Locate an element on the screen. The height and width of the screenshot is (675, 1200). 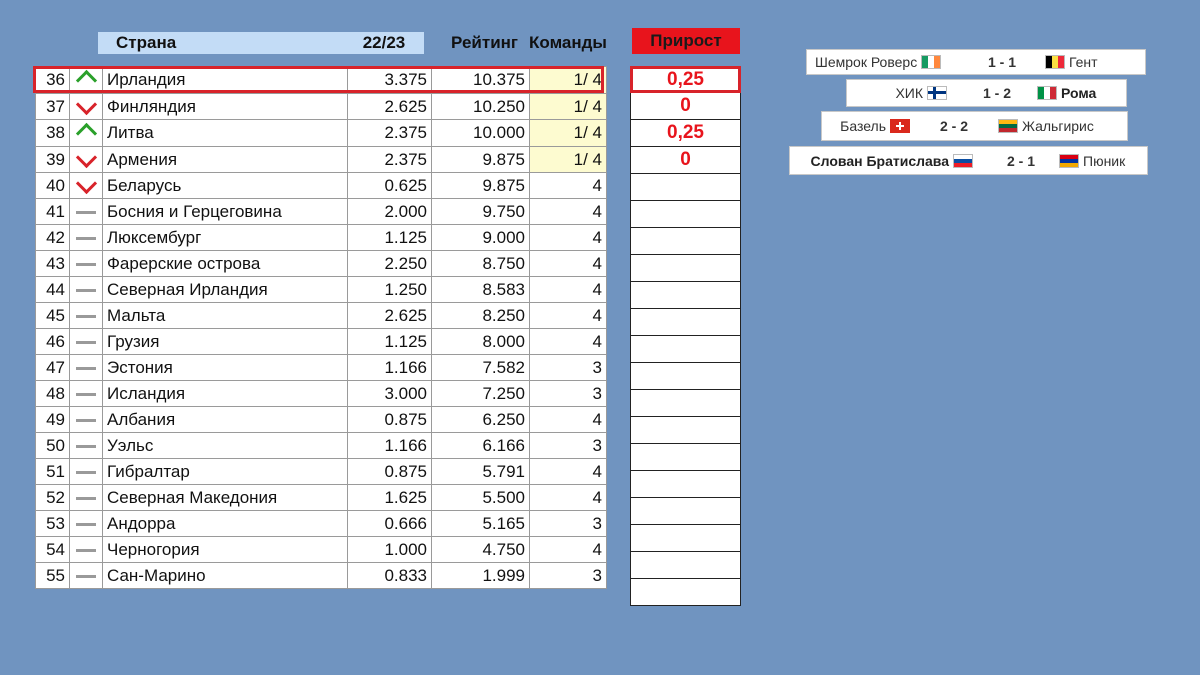
season-points: 2.625 is located at coordinates (389, 315).